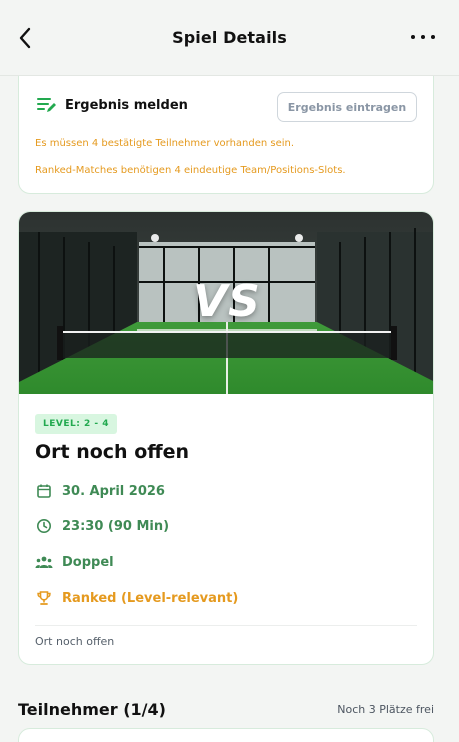 The image size is (459, 742). What do you see at coordinates (113, 491) in the screenshot?
I see `match-date: 30. April 2026` at bounding box center [113, 491].